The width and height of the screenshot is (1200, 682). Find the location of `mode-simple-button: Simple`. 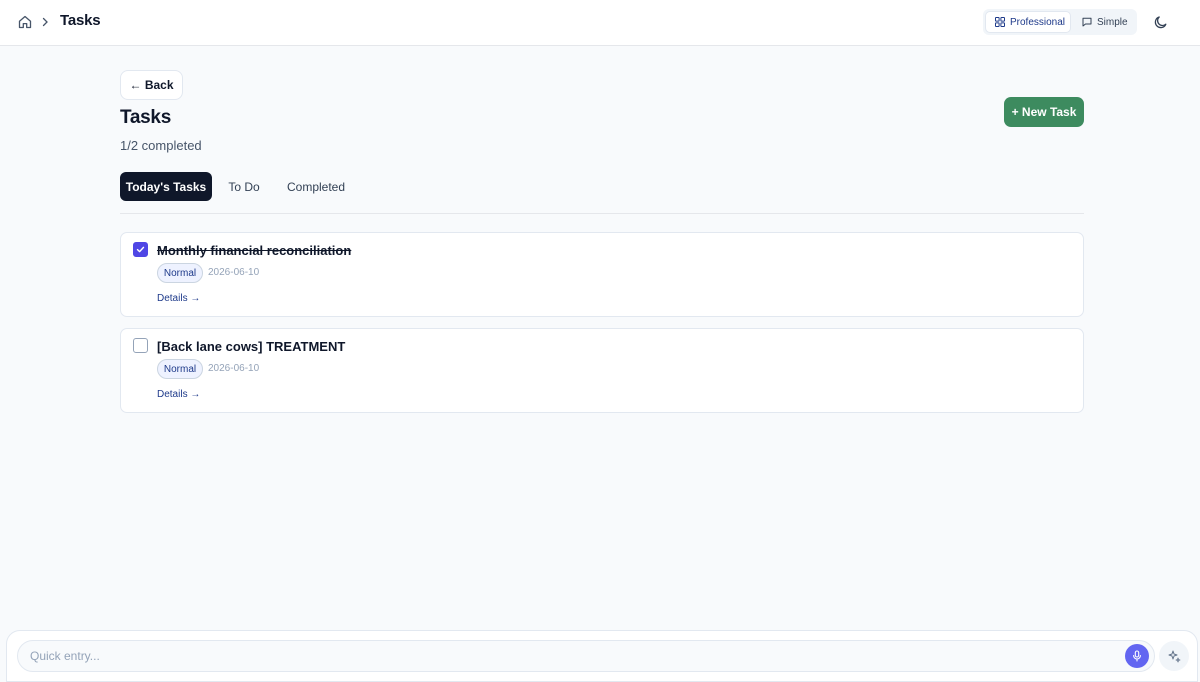

mode-simple-button: Simple is located at coordinates (1103, 22).